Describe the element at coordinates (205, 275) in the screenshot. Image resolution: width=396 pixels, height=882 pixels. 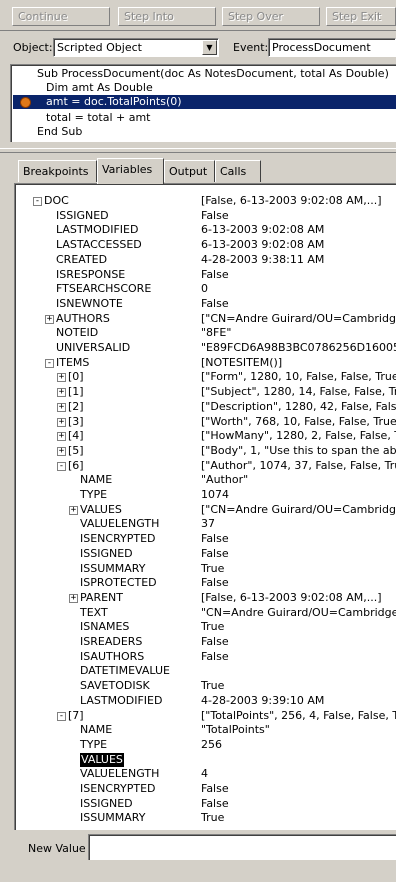
I see `variable-row: ISRESPONSE False` at that location.